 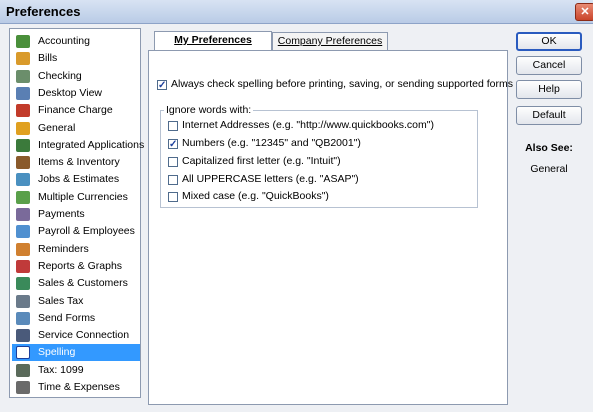 I want to click on accounting-icon, so click(x=23, y=41).